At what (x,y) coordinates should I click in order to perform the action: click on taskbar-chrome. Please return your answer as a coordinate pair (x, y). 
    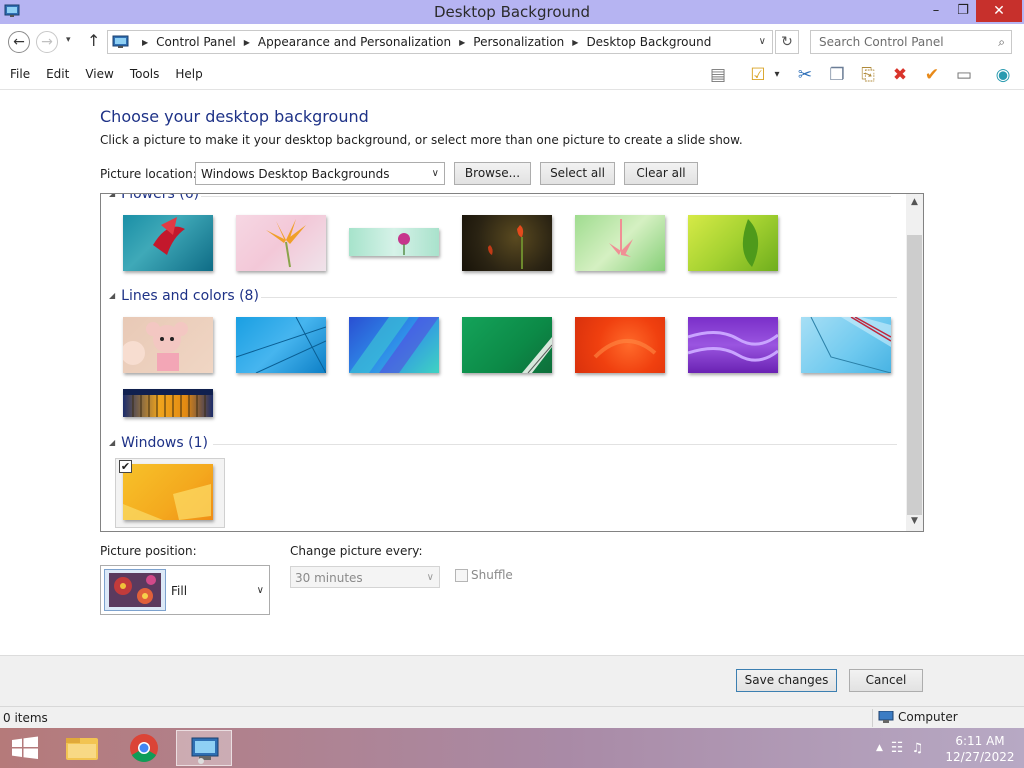
    Looking at the image, I should click on (144, 748).